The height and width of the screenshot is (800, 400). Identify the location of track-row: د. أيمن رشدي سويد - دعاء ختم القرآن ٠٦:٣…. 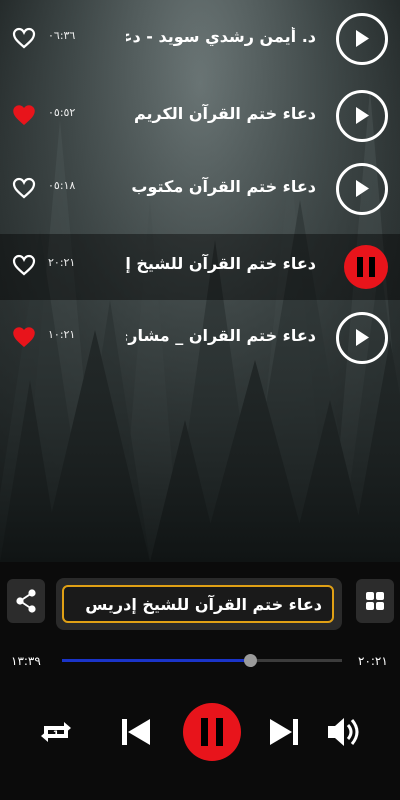
(200, 40).